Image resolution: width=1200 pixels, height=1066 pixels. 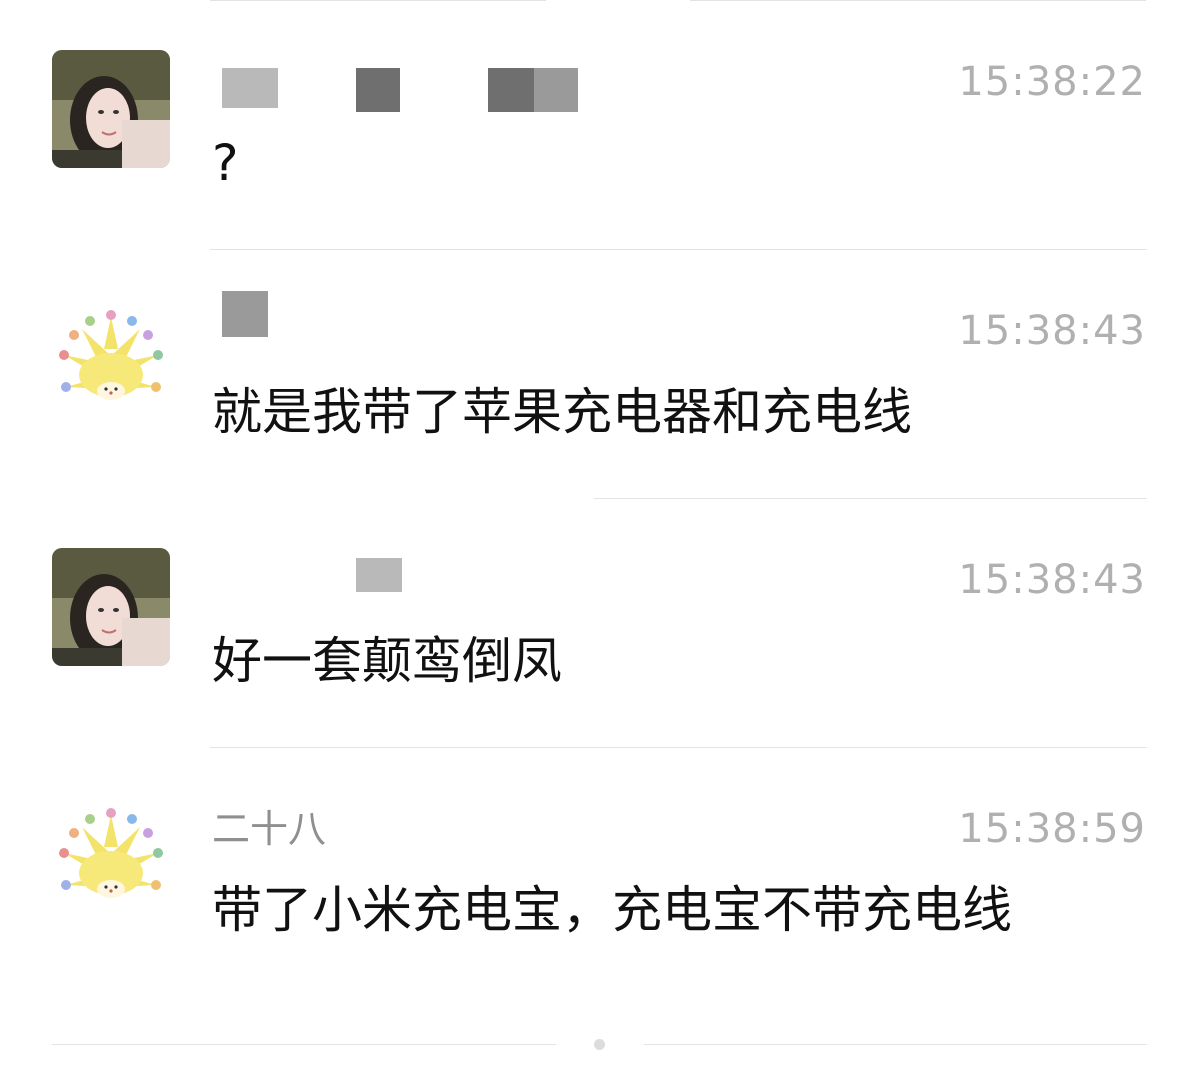 What do you see at coordinates (562, 412) in the screenshot?
I see `message-text: 就是我带了苹果充电器和充电线` at bounding box center [562, 412].